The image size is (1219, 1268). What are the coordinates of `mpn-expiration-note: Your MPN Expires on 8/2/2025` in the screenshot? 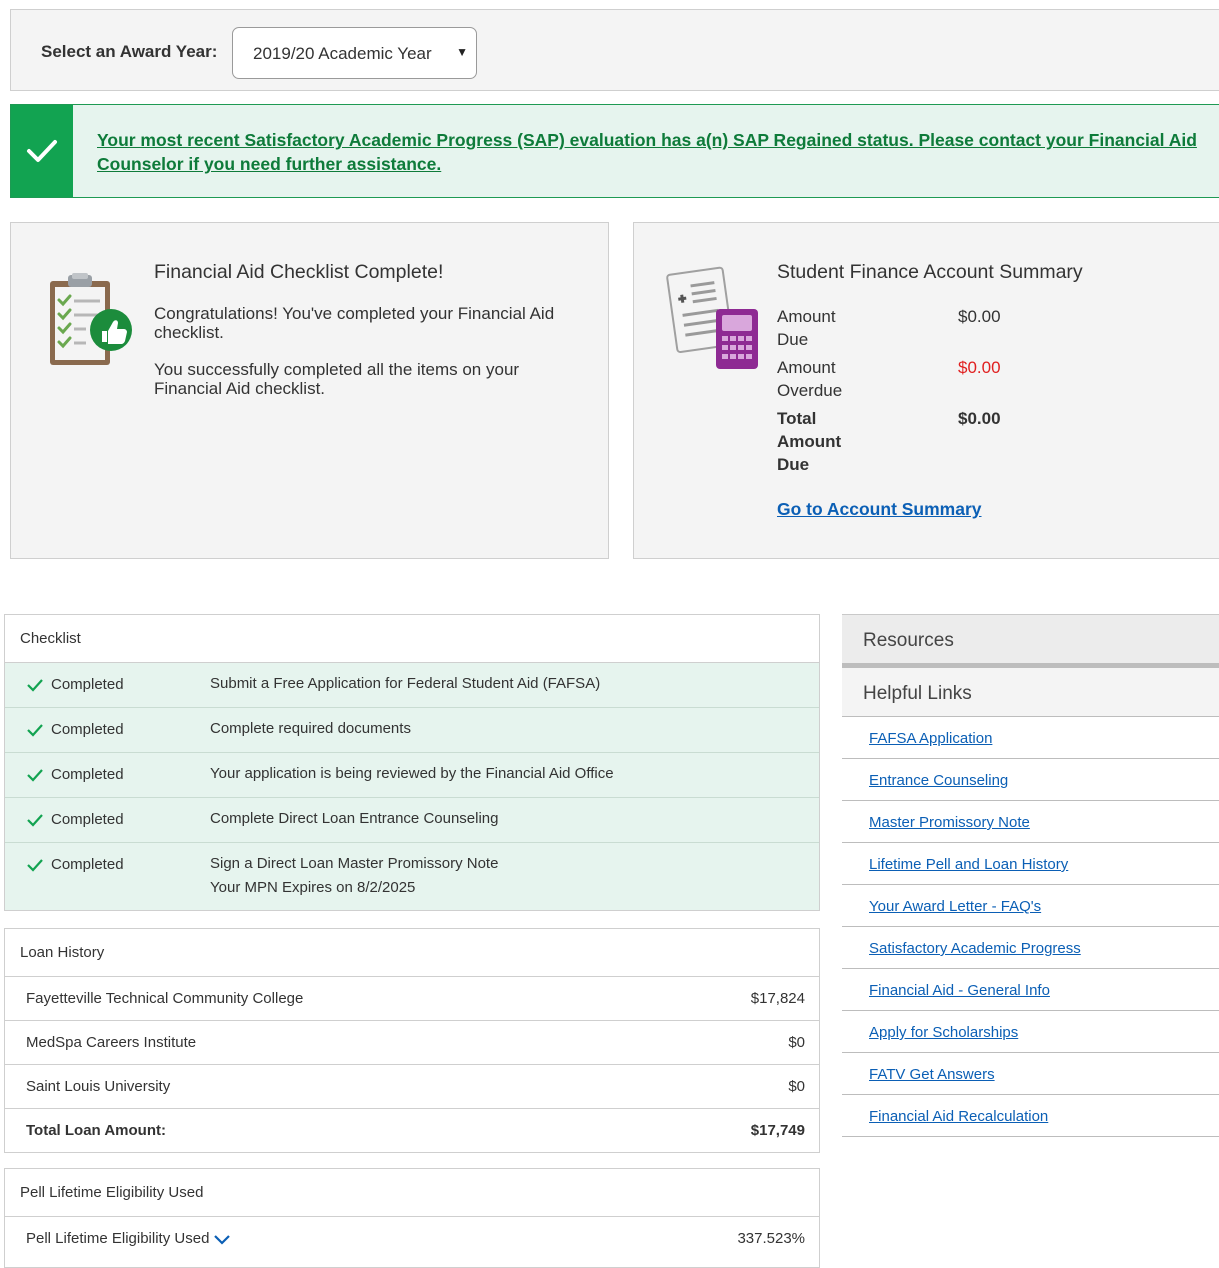 It's located at (313, 887).